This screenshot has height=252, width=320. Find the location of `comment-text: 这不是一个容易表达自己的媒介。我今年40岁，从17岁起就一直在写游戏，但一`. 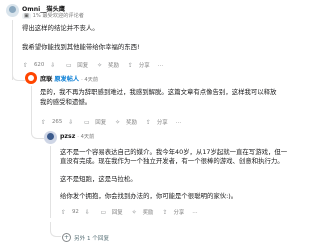

comment-text: 这不是一个容易表达自己的媒介。我今年40岁，从17岁起就一直在写游戏，但一 is located at coordinates (174, 152).